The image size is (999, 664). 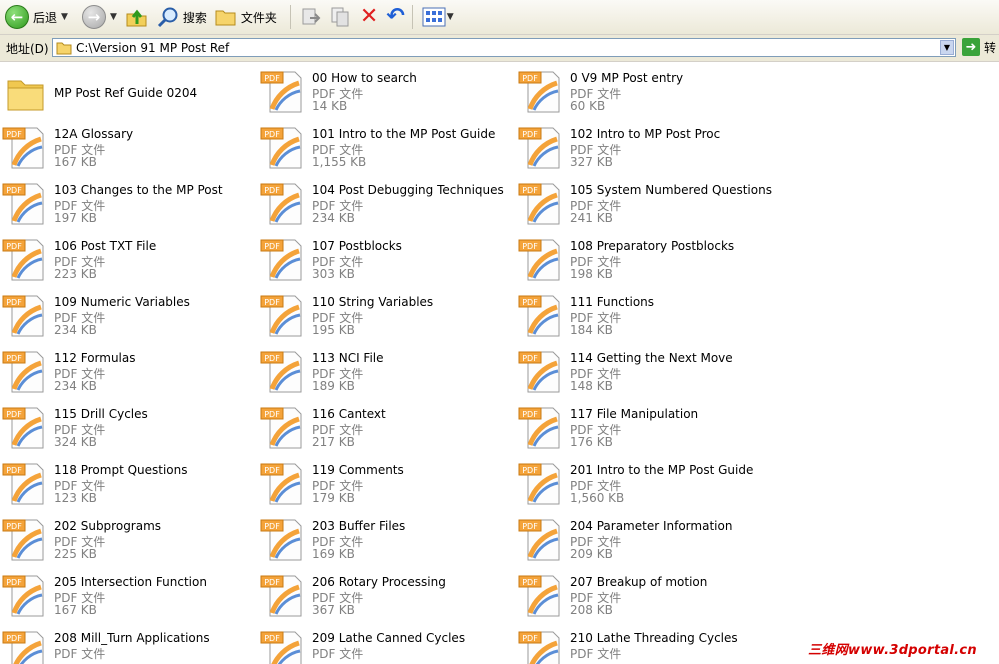 What do you see at coordinates (182, 17) in the screenshot?
I see `search-button: 搜索` at bounding box center [182, 17].